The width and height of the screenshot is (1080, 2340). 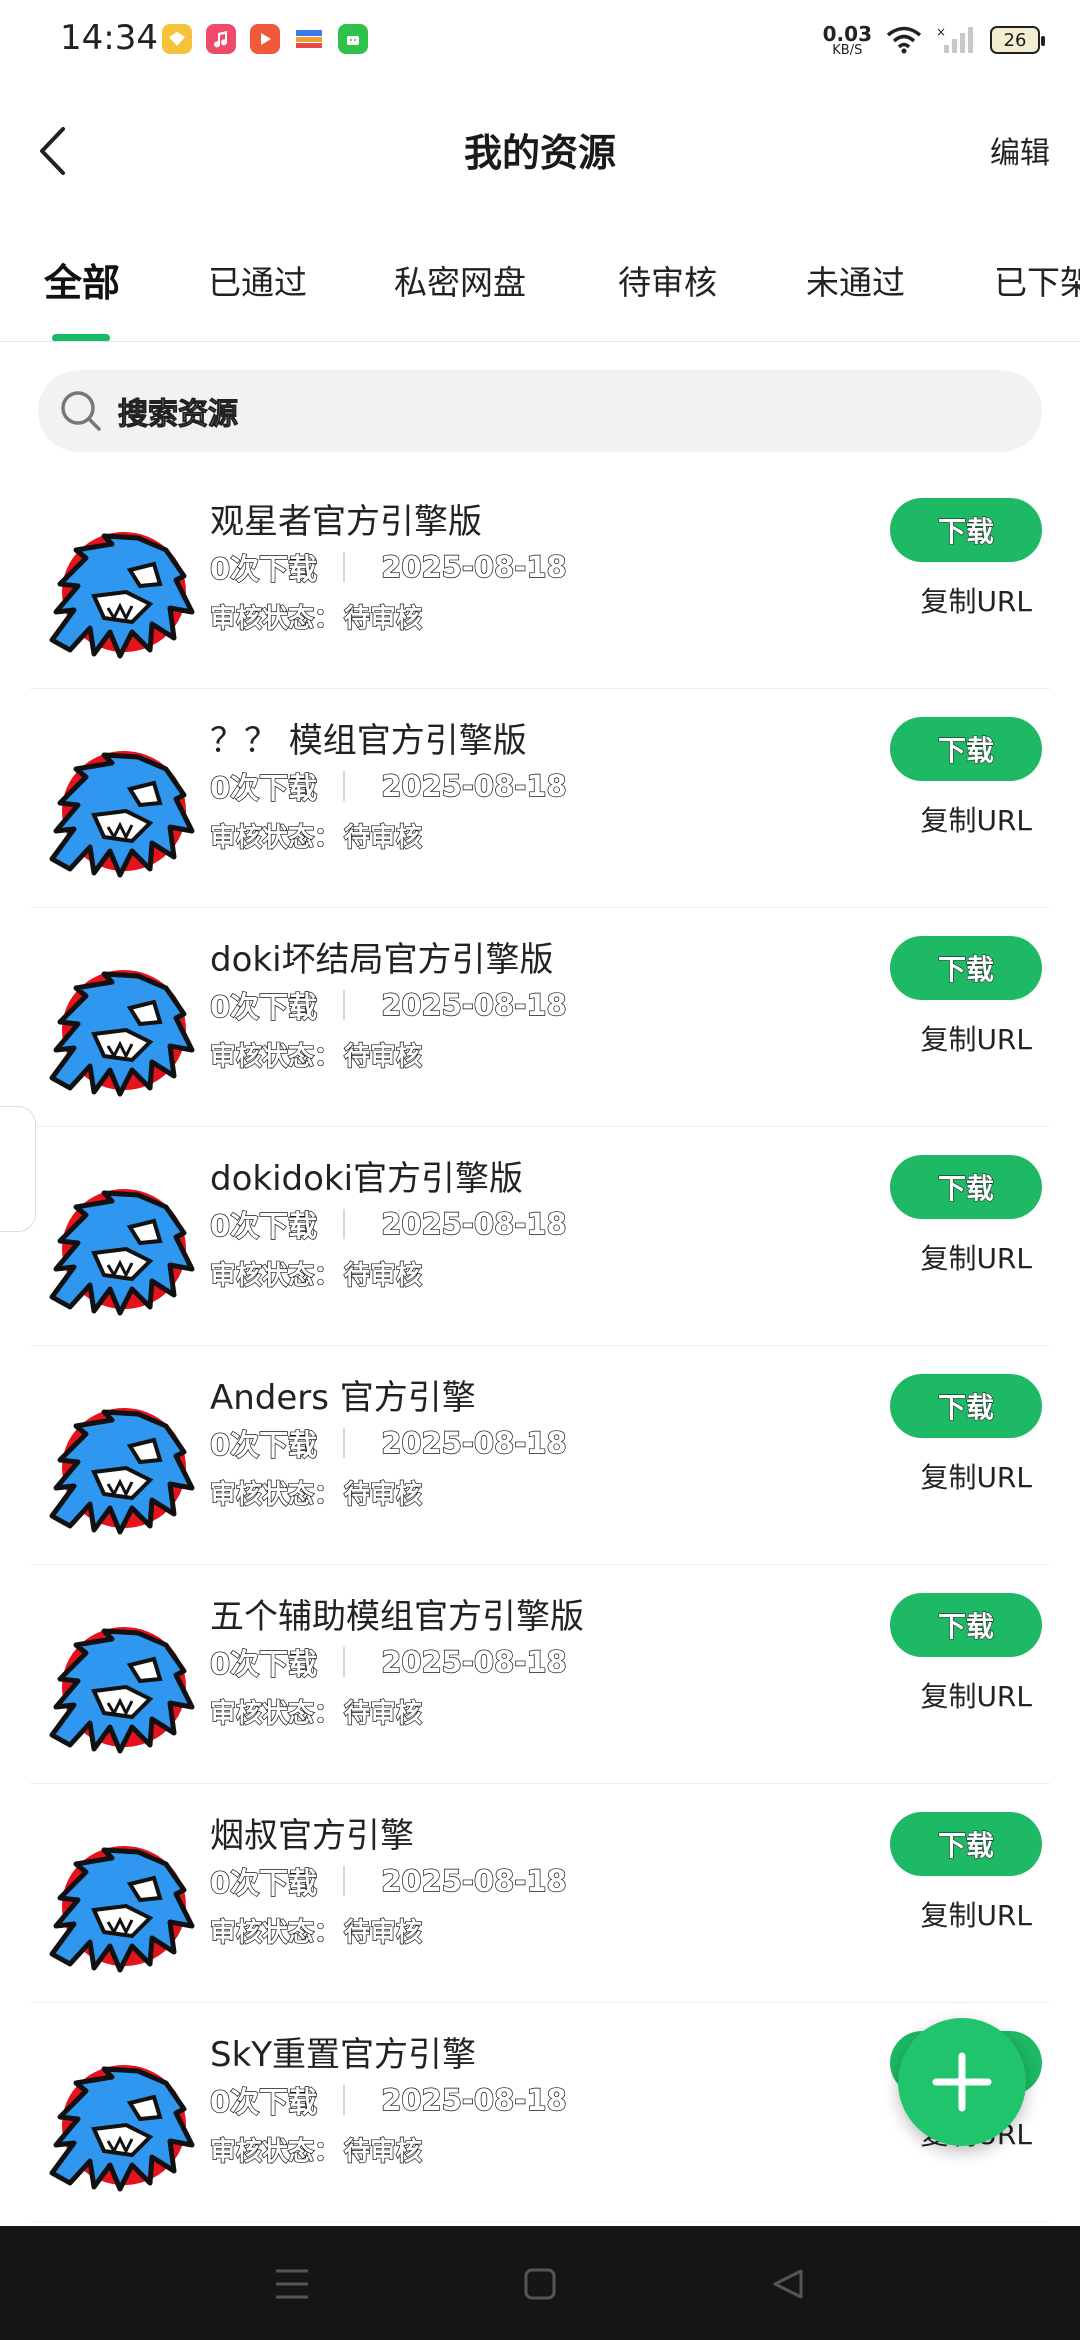 What do you see at coordinates (667, 280) in the screenshot?
I see `tab-pending-review: 待审核` at bounding box center [667, 280].